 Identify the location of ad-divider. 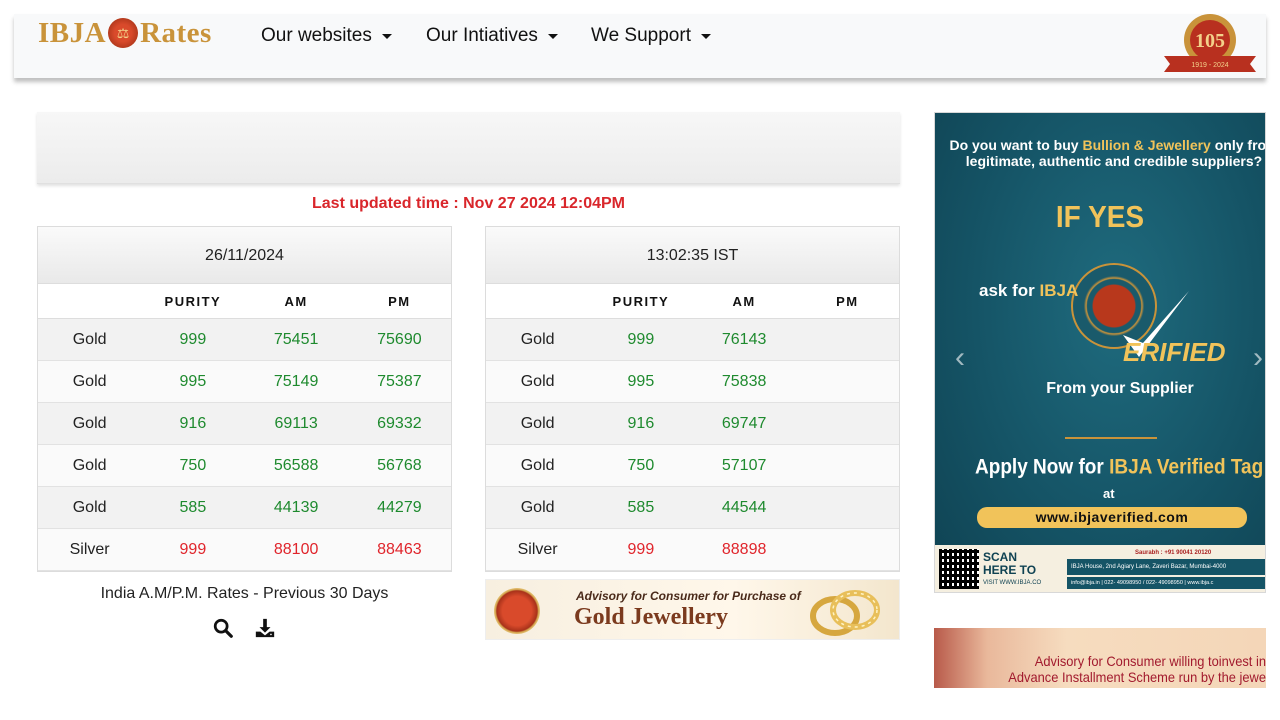
(1111, 438).